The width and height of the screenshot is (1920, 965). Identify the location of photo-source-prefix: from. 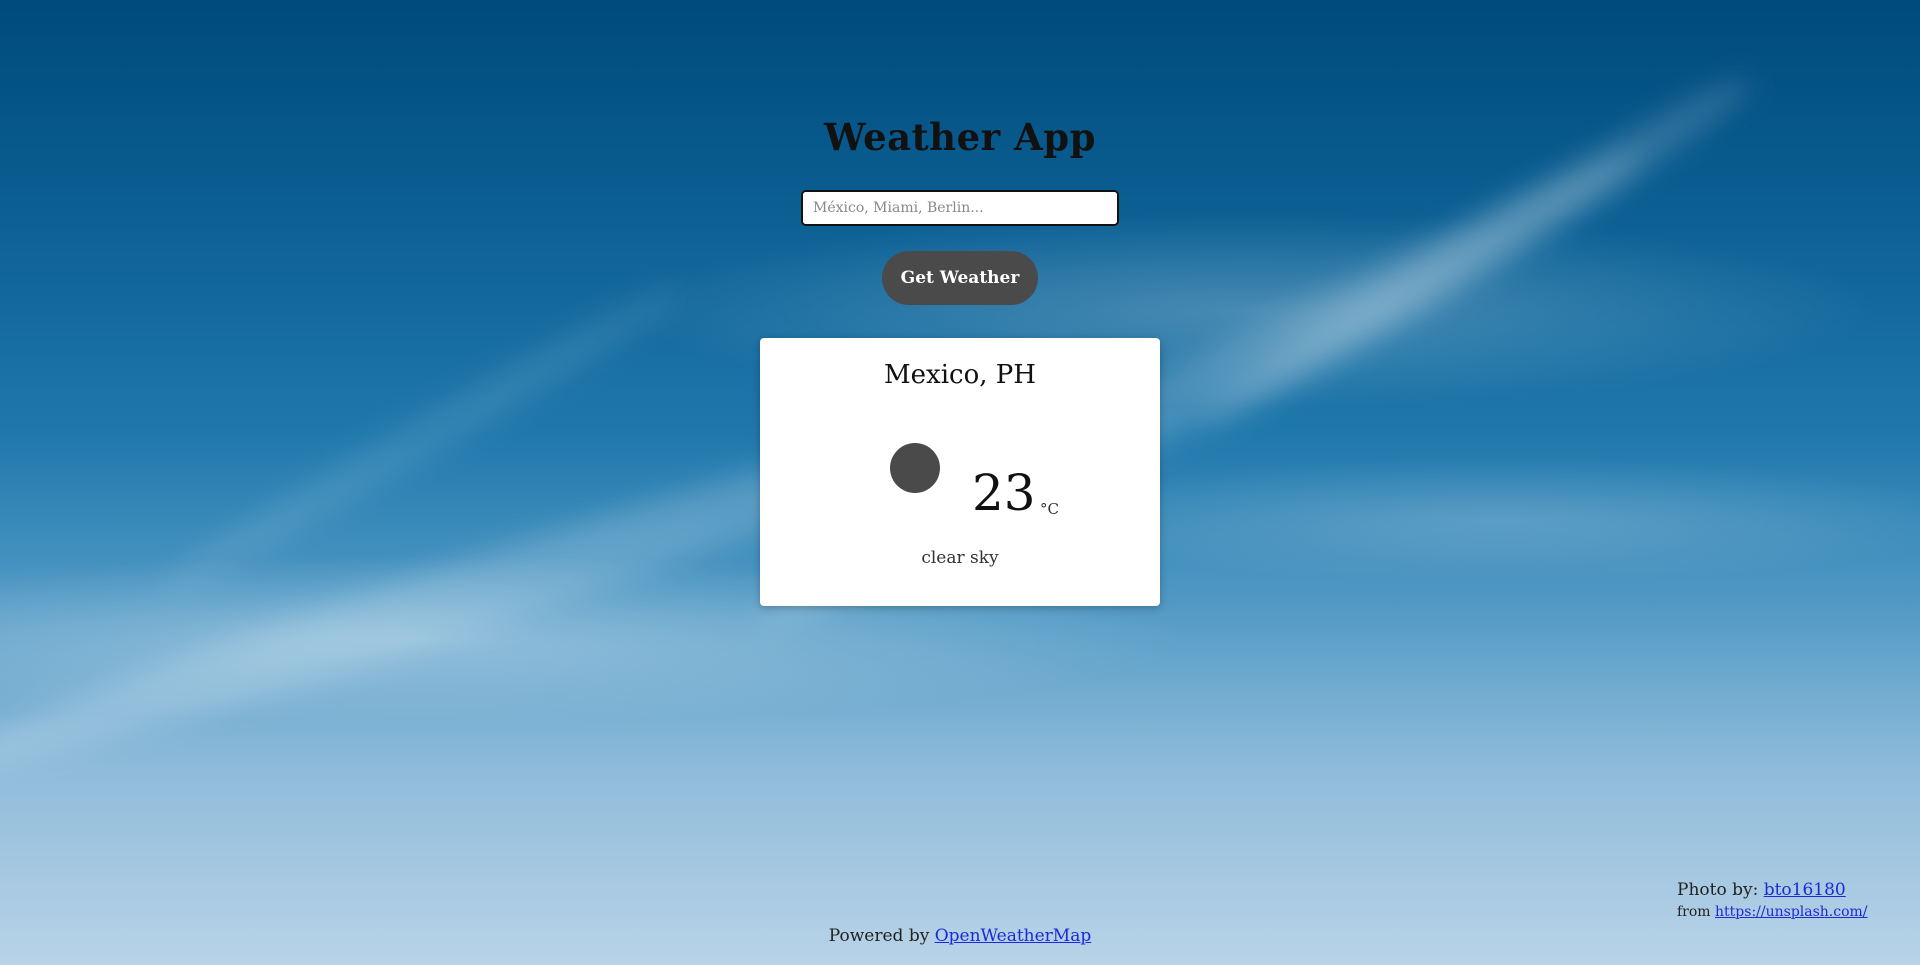
(1696, 912).